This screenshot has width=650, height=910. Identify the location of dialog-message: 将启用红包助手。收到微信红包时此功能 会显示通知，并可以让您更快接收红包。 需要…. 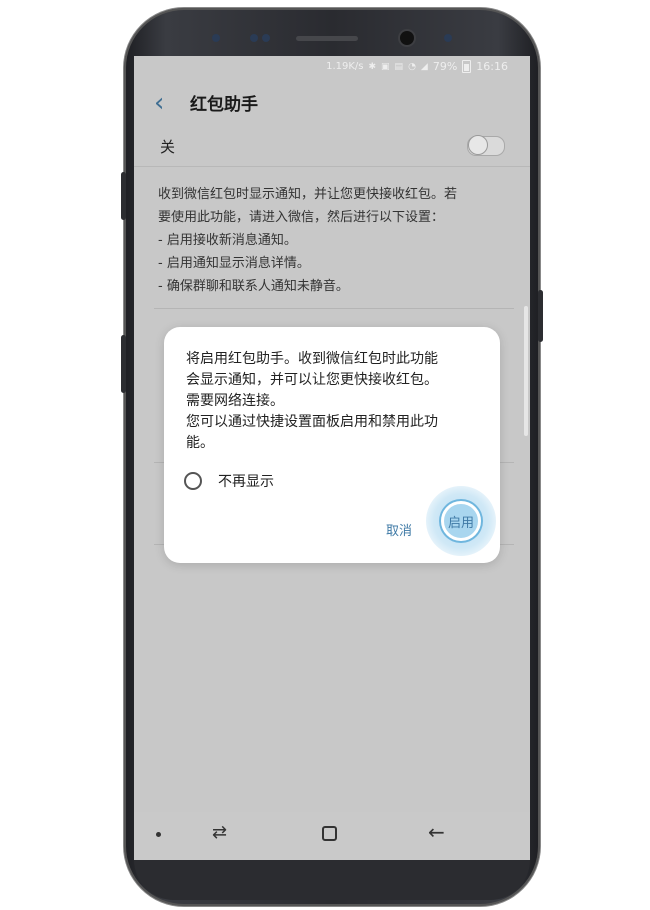
(334, 401).